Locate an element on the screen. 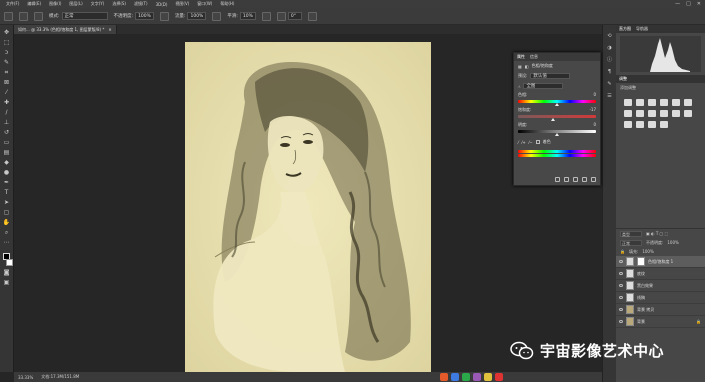  layer-row: 线稿 is located at coordinates (660, 298).